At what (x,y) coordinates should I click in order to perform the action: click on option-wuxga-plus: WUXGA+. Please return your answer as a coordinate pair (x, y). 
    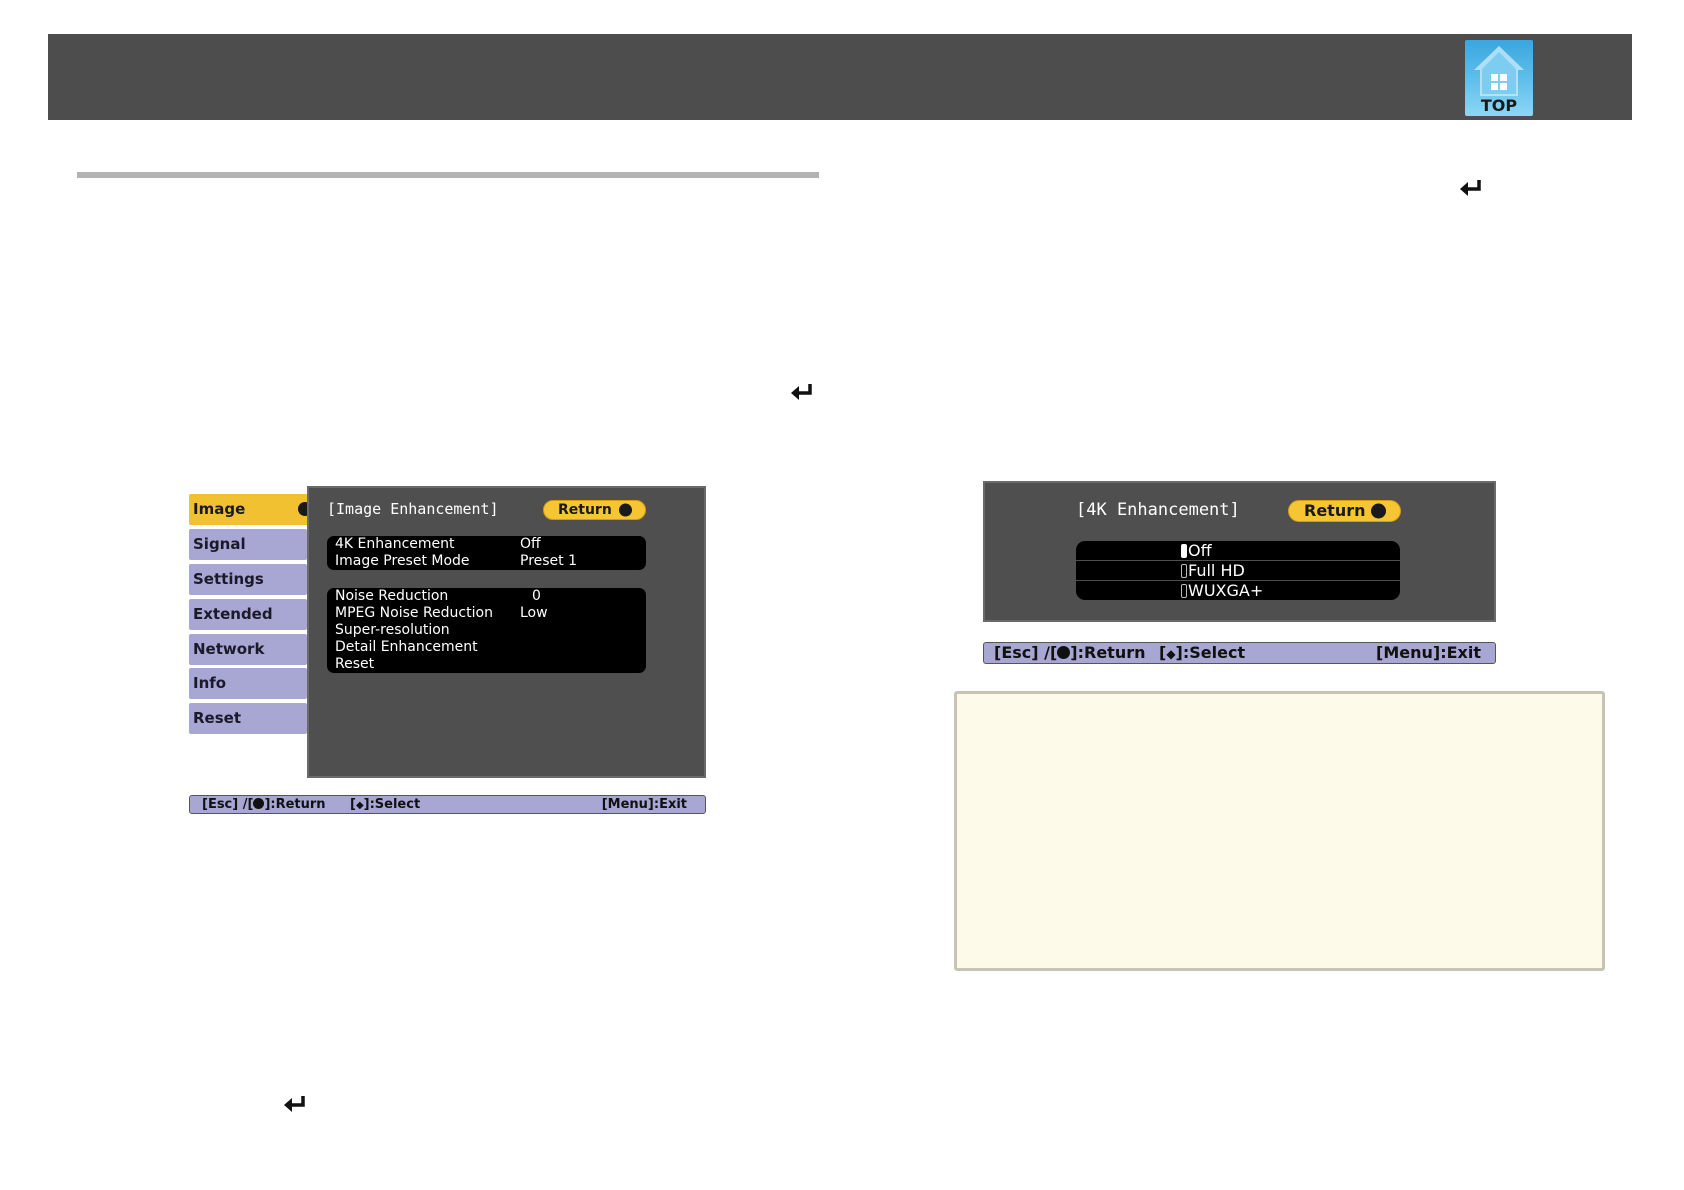
    Looking at the image, I should click on (1238, 590).